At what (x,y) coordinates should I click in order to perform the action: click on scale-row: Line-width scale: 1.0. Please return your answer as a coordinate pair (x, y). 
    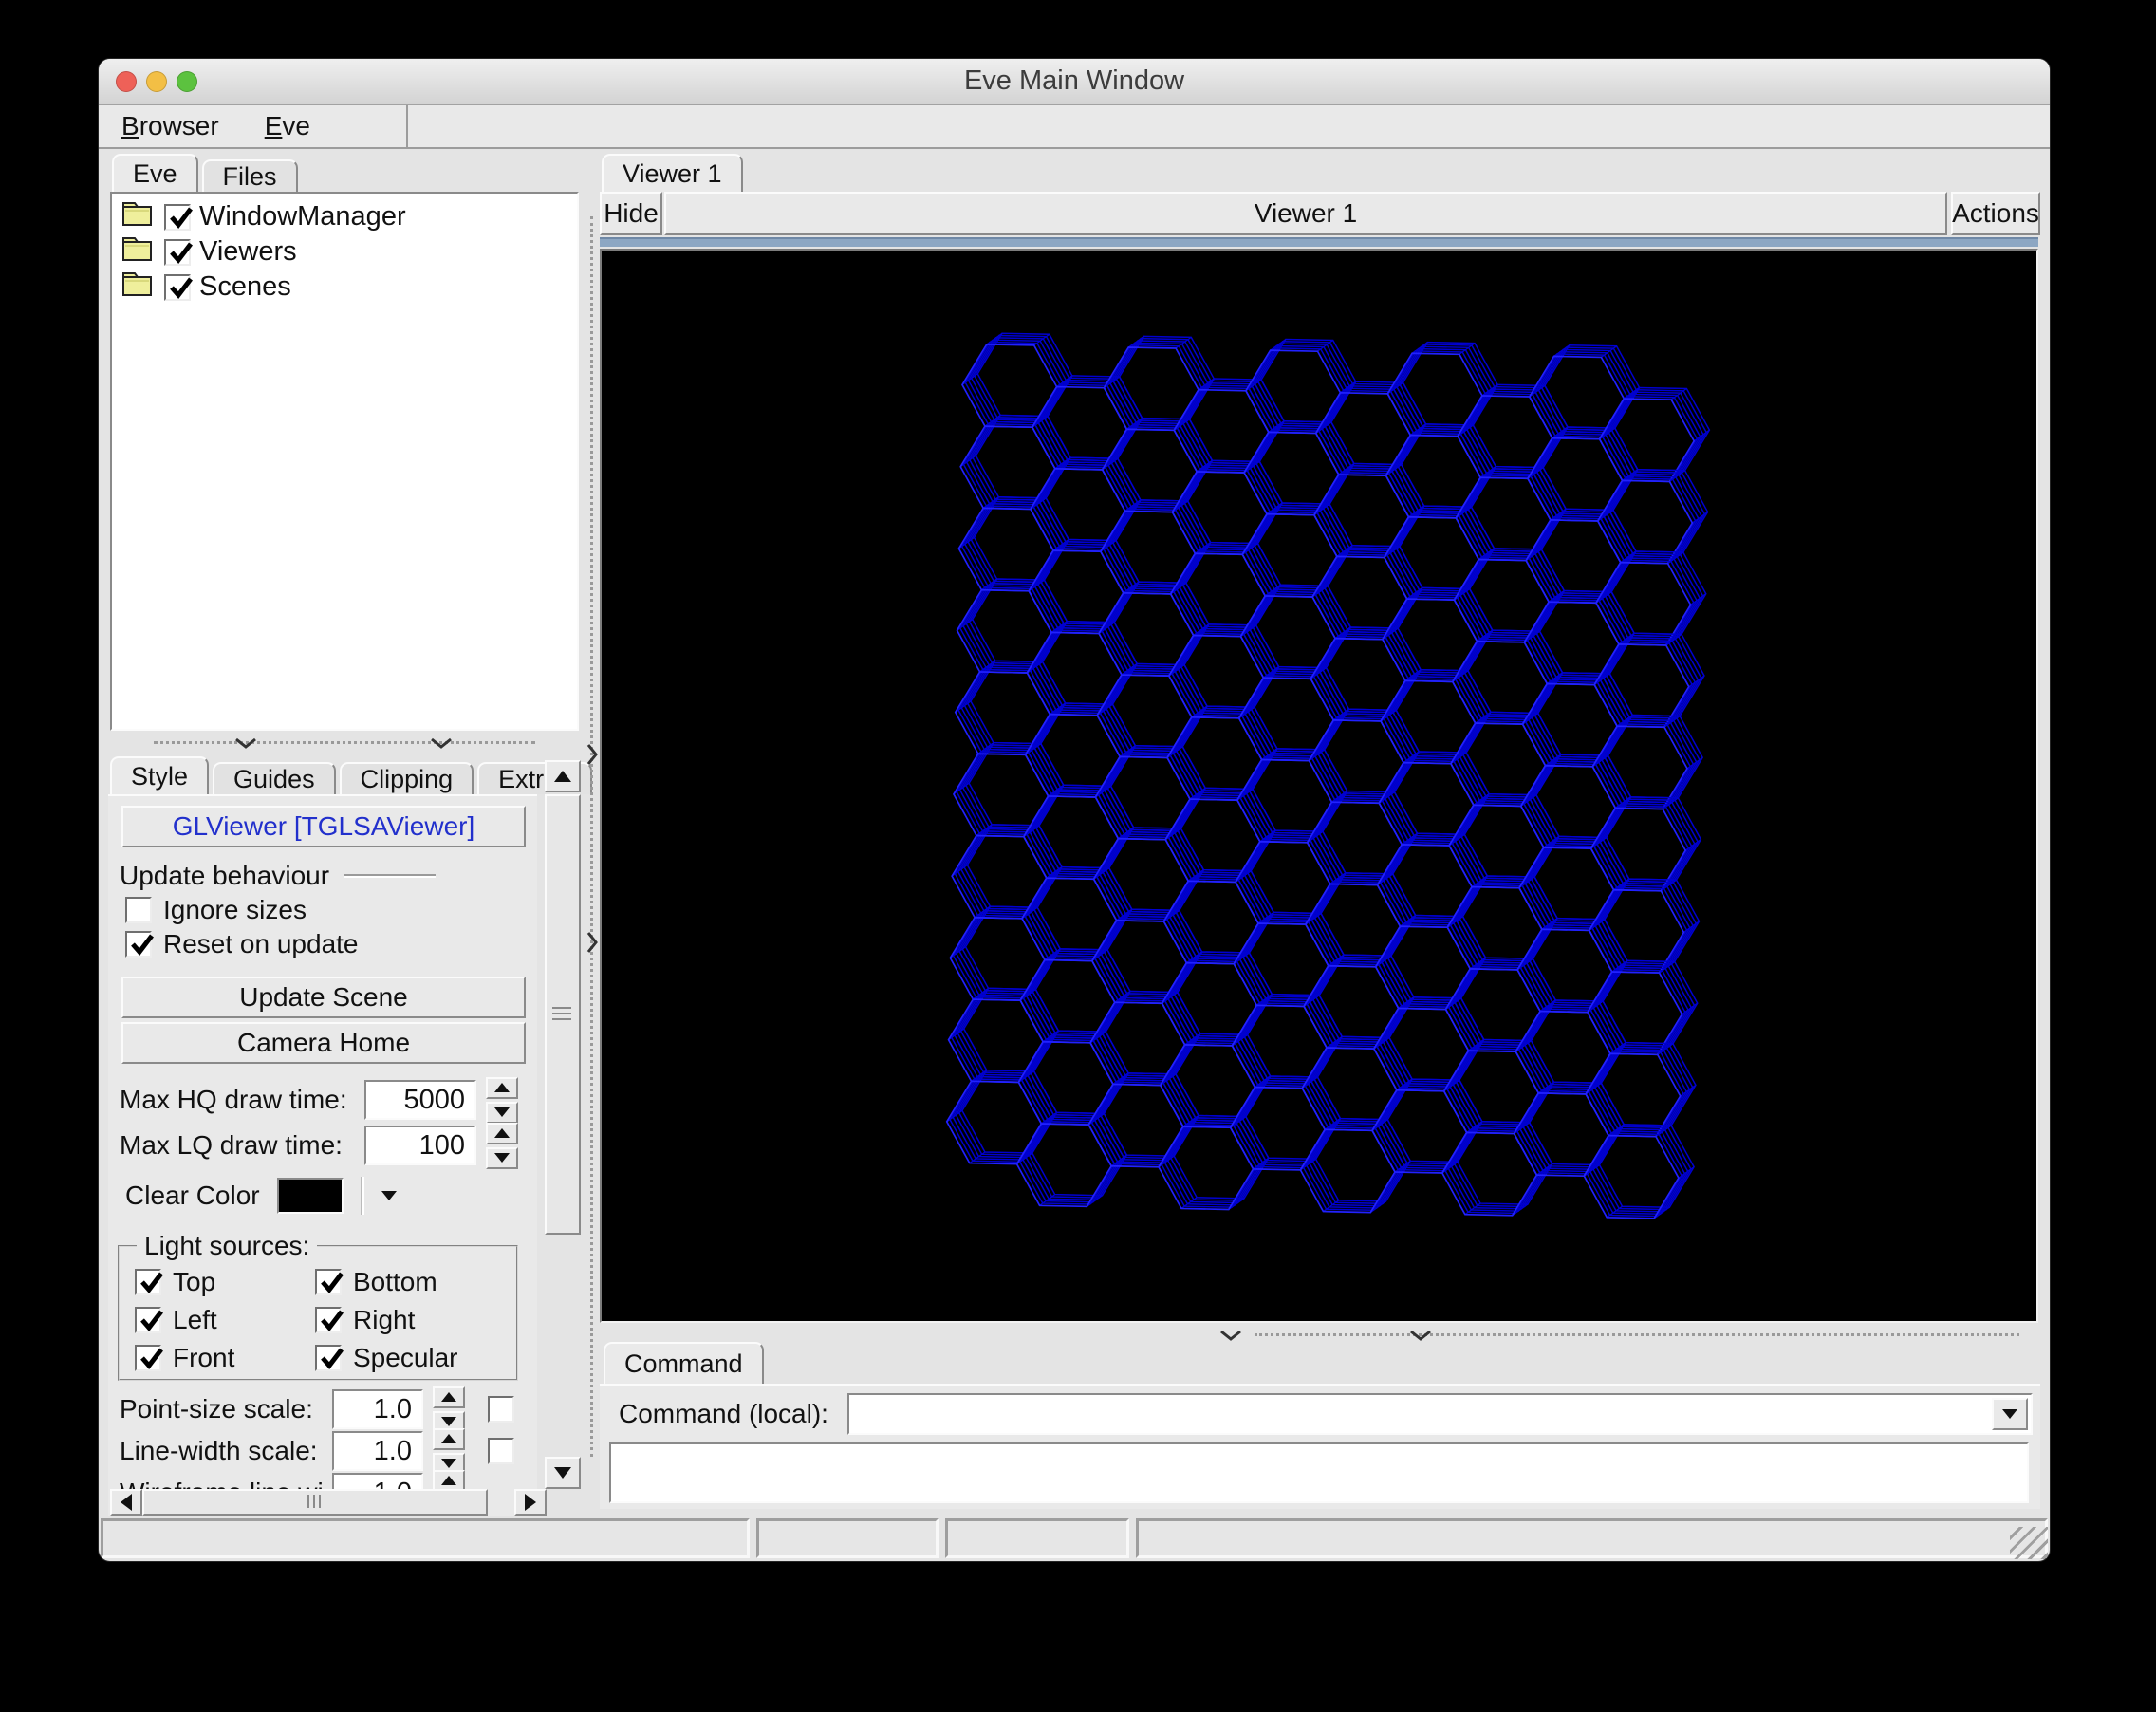
    Looking at the image, I should click on (319, 1451).